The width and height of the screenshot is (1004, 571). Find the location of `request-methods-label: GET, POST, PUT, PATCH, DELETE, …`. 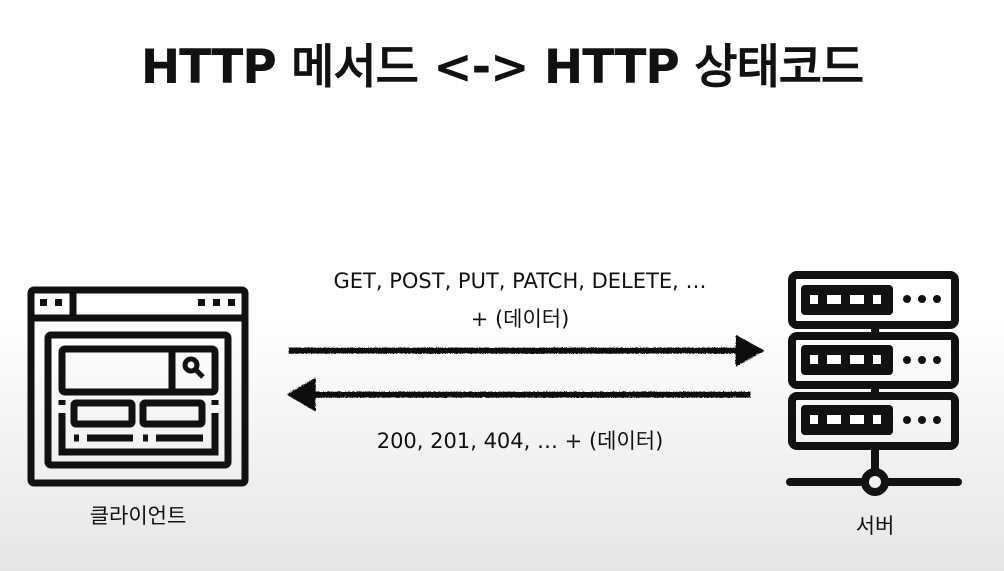

request-methods-label: GET, POST, PUT, PATCH, DELETE, … is located at coordinates (520, 281).